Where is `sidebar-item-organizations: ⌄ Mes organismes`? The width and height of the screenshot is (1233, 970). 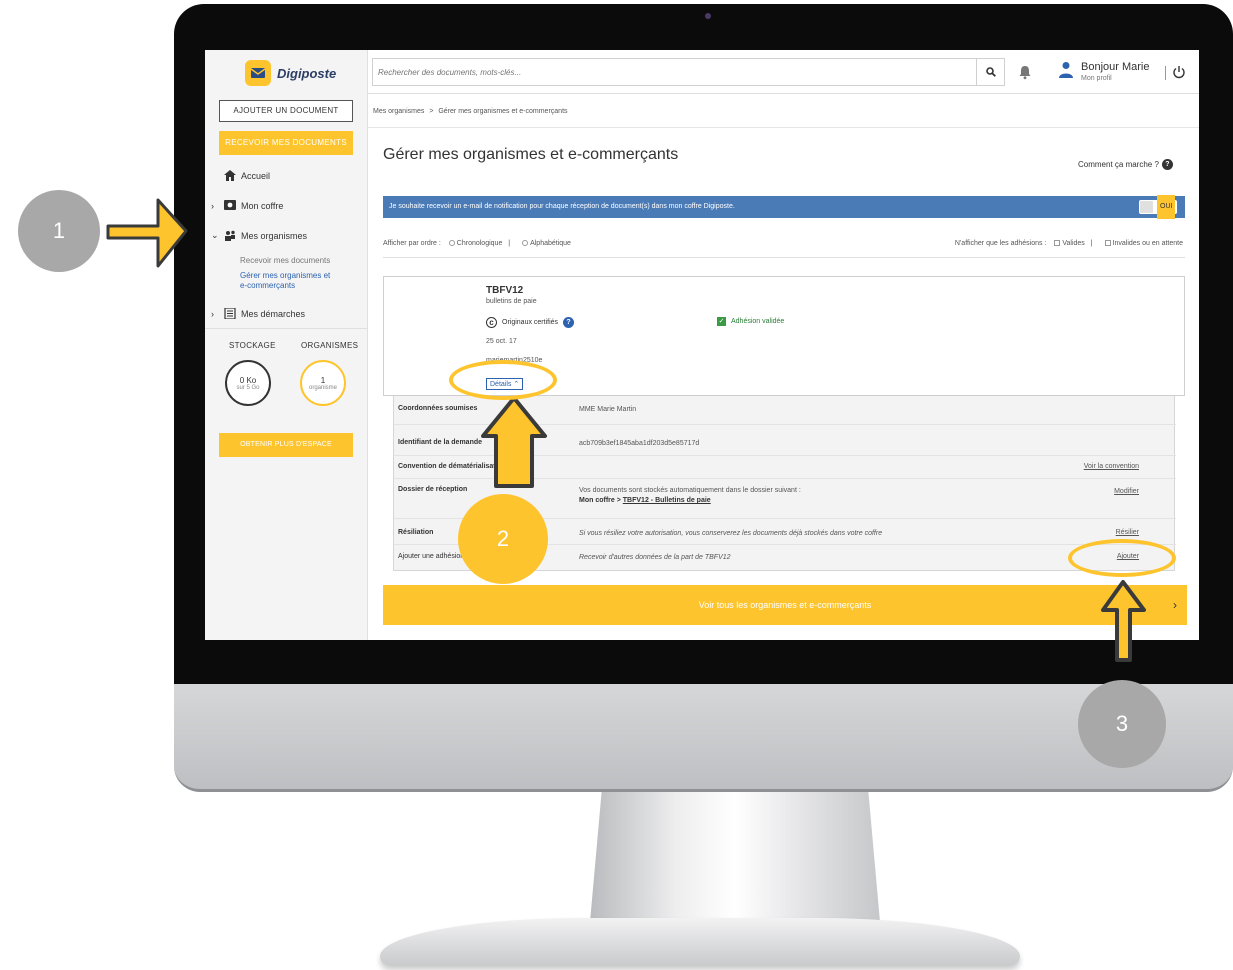 sidebar-item-organizations: ⌄ Mes organismes is located at coordinates (259, 235).